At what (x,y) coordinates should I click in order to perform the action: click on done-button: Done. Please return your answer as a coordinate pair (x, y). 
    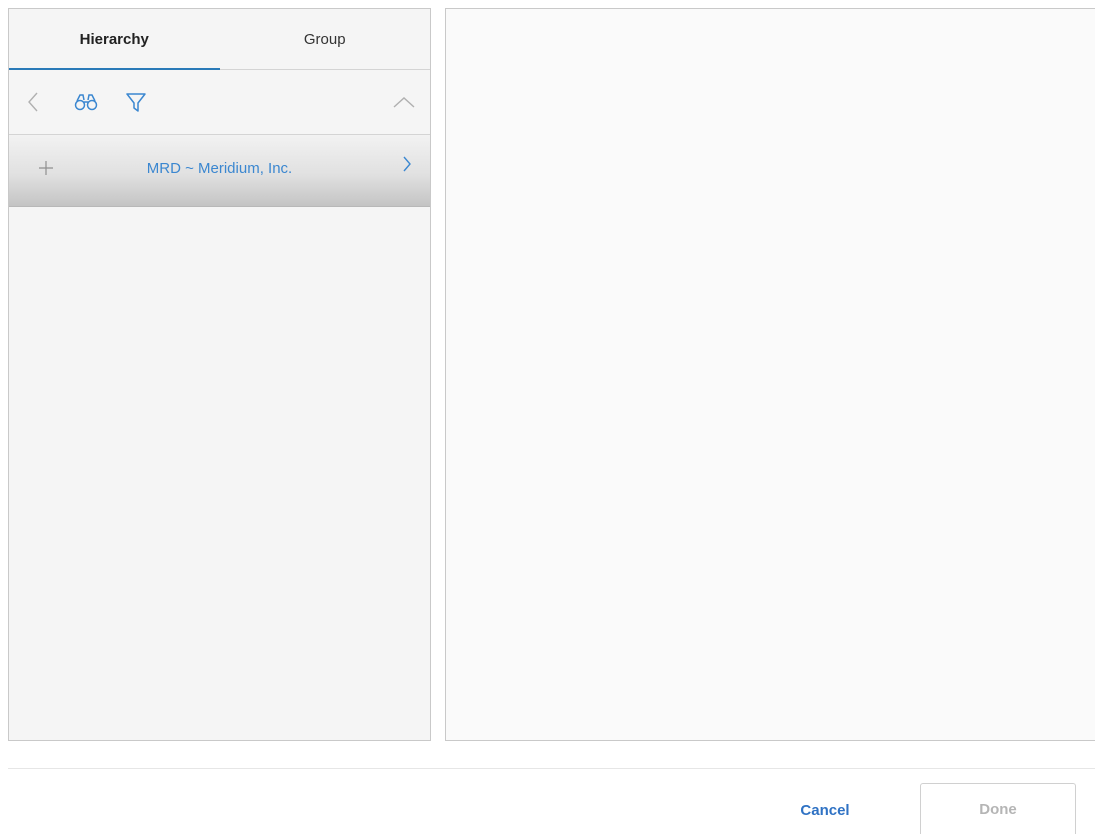
    Looking at the image, I should click on (998, 808).